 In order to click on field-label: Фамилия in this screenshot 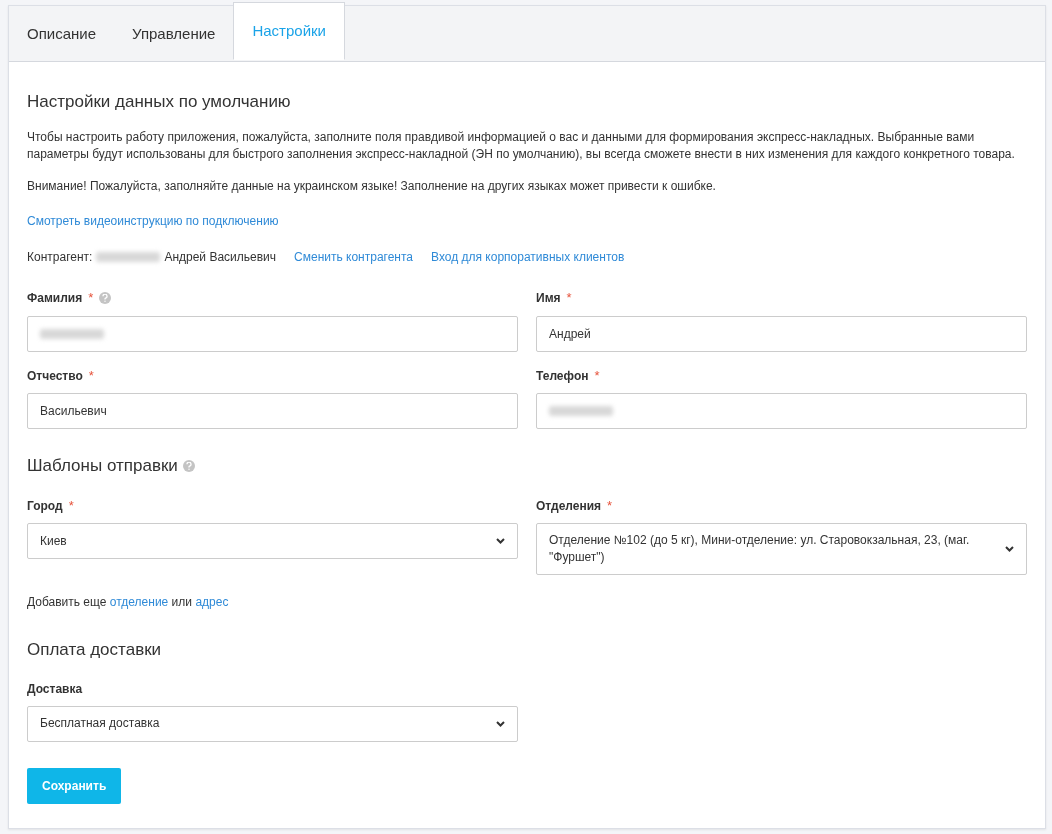, I will do `click(55, 299)`.